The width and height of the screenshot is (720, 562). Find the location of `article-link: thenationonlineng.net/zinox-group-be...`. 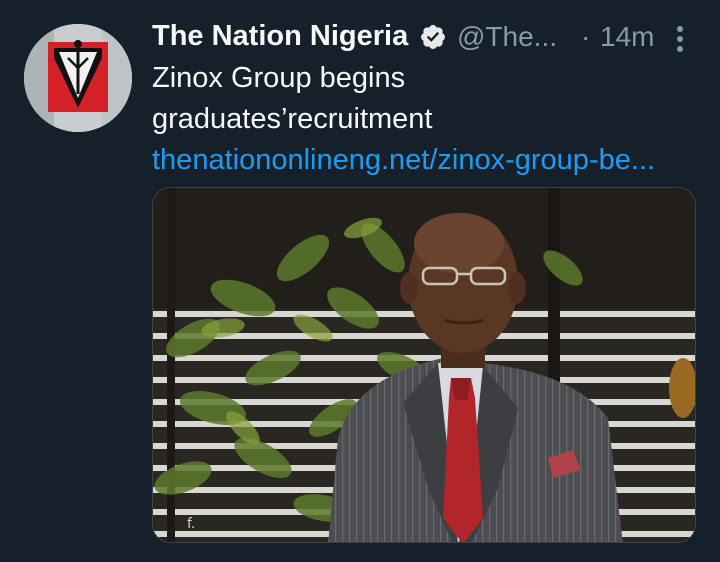

article-link: thenationonlineng.net/zinox-group-be... is located at coordinates (403, 160).